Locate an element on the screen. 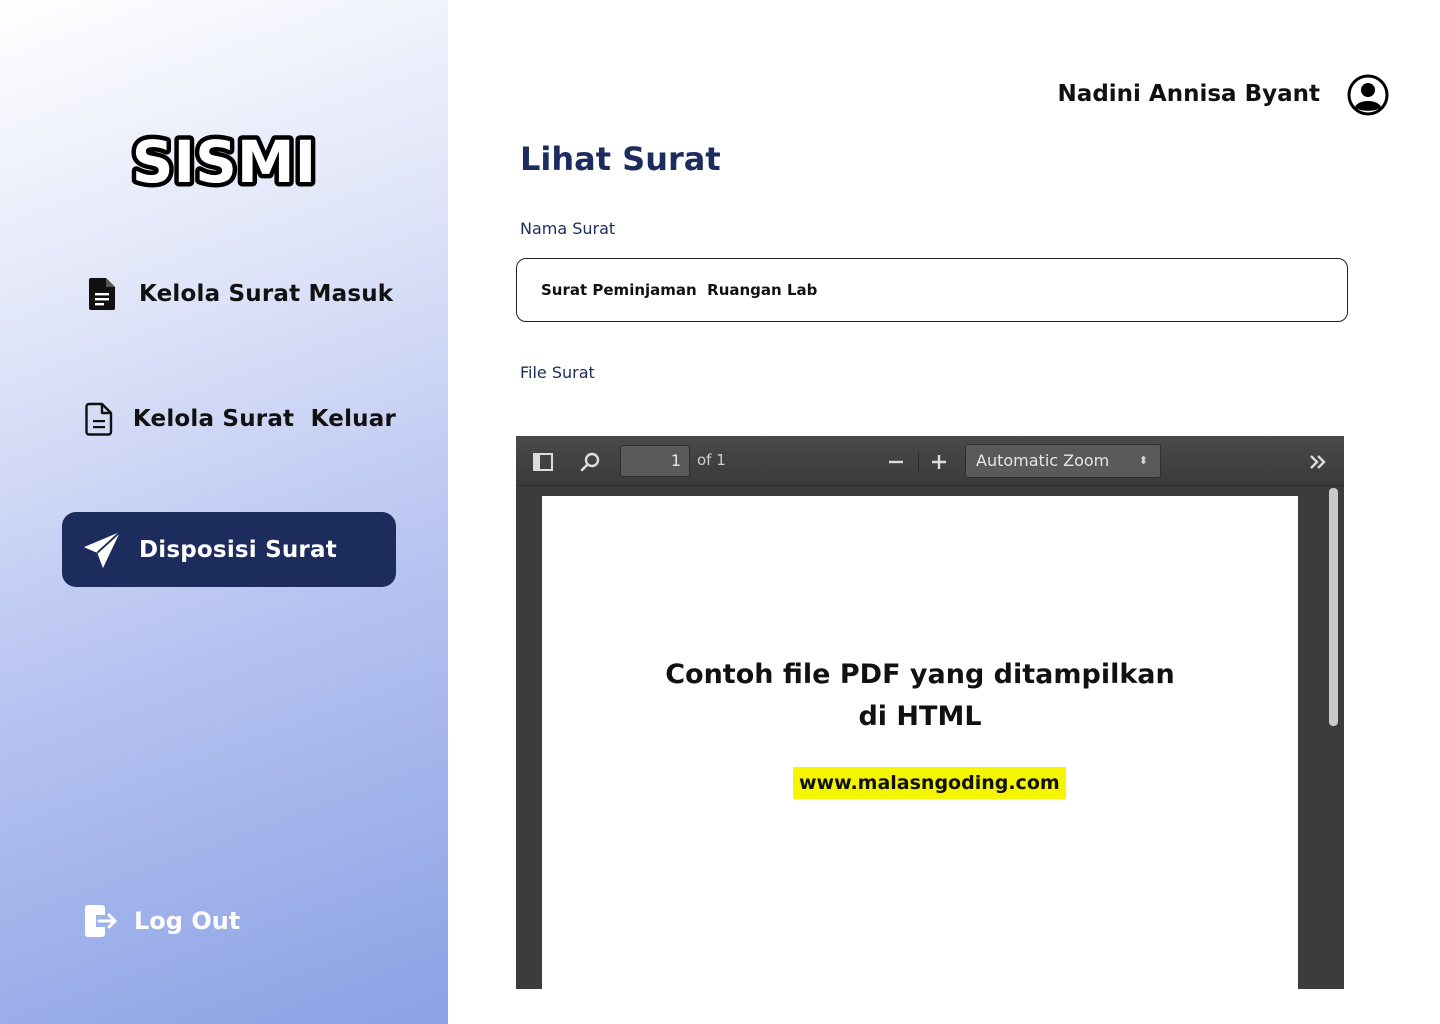 Image resolution: width=1440 pixels, height=1024 pixels. double-chevron-right-icon is located at coordinates (1318, 462).